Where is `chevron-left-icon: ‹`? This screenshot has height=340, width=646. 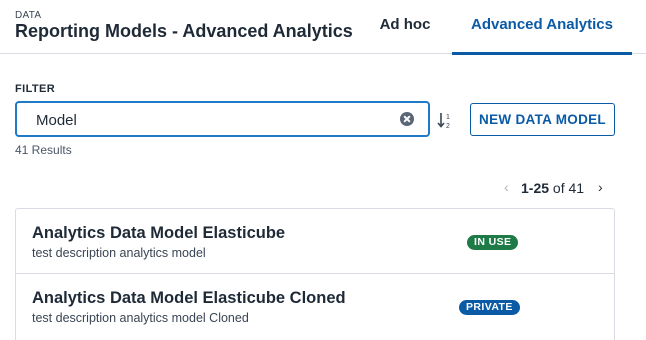 chevron-left-icon: ‹ is located at coordinates (506, 187).